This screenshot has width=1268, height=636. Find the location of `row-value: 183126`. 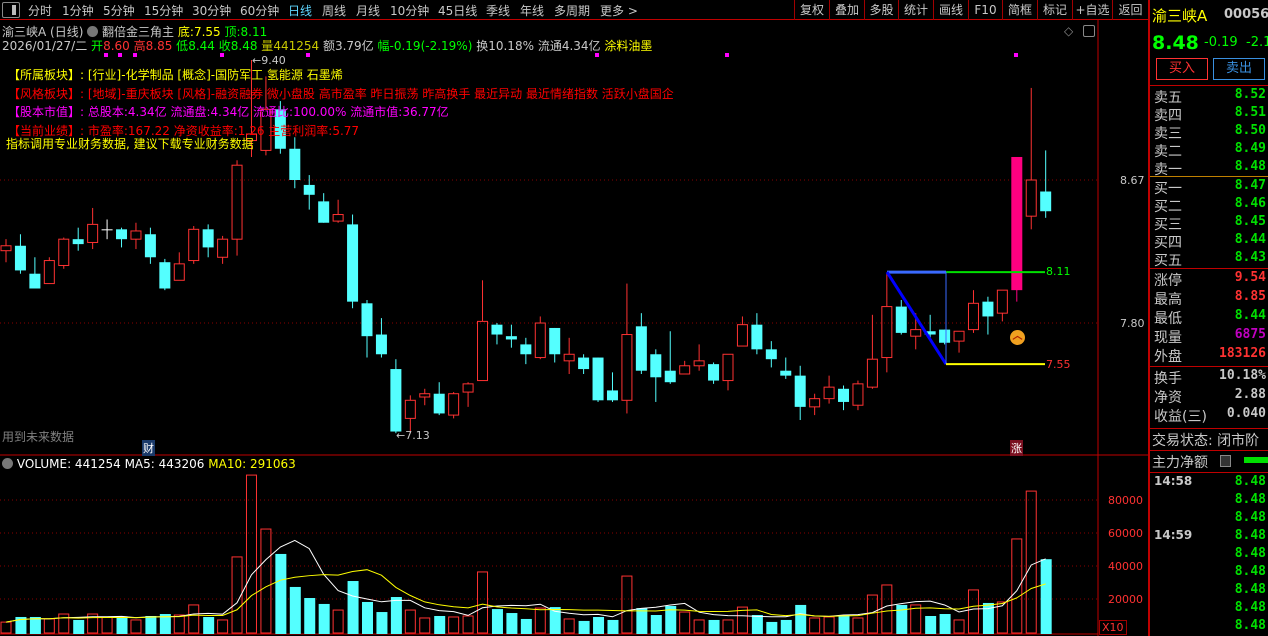

row-value: 183126 is located at coordinates (1242, 353).